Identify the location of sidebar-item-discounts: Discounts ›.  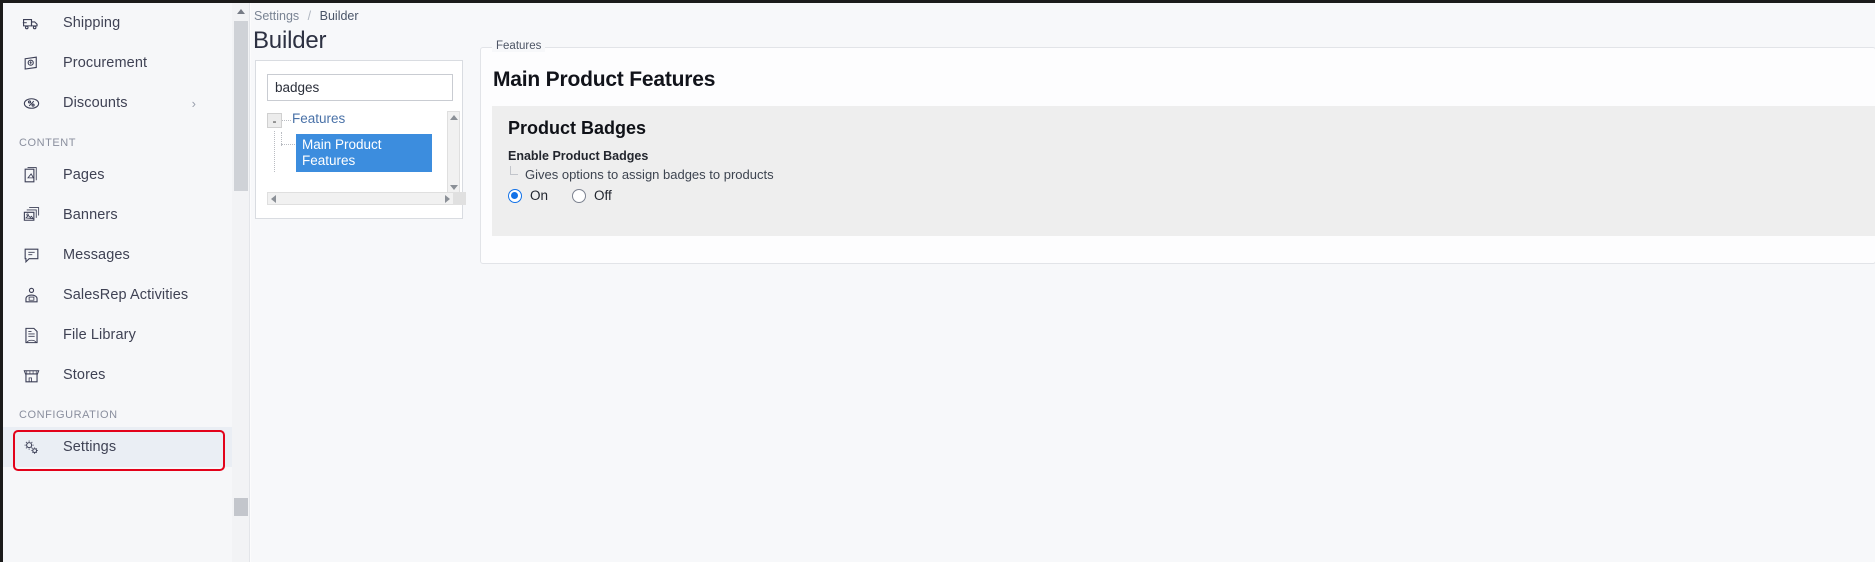
(117, 103).